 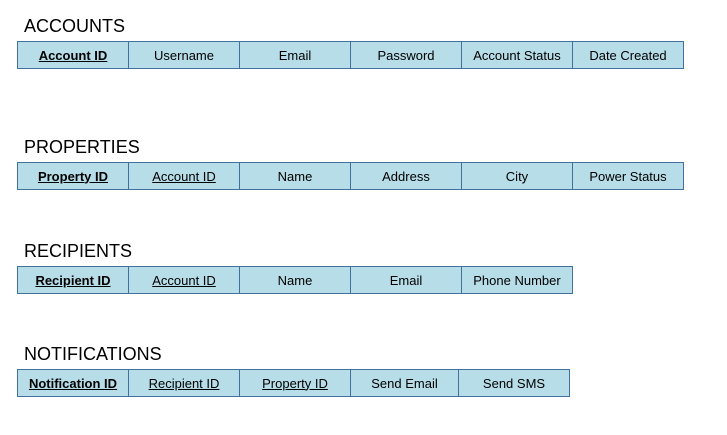 What do you see at coordinates (517, 176) in the screenshot?
I see `field-cell: City` at bounding box center [517, 176].